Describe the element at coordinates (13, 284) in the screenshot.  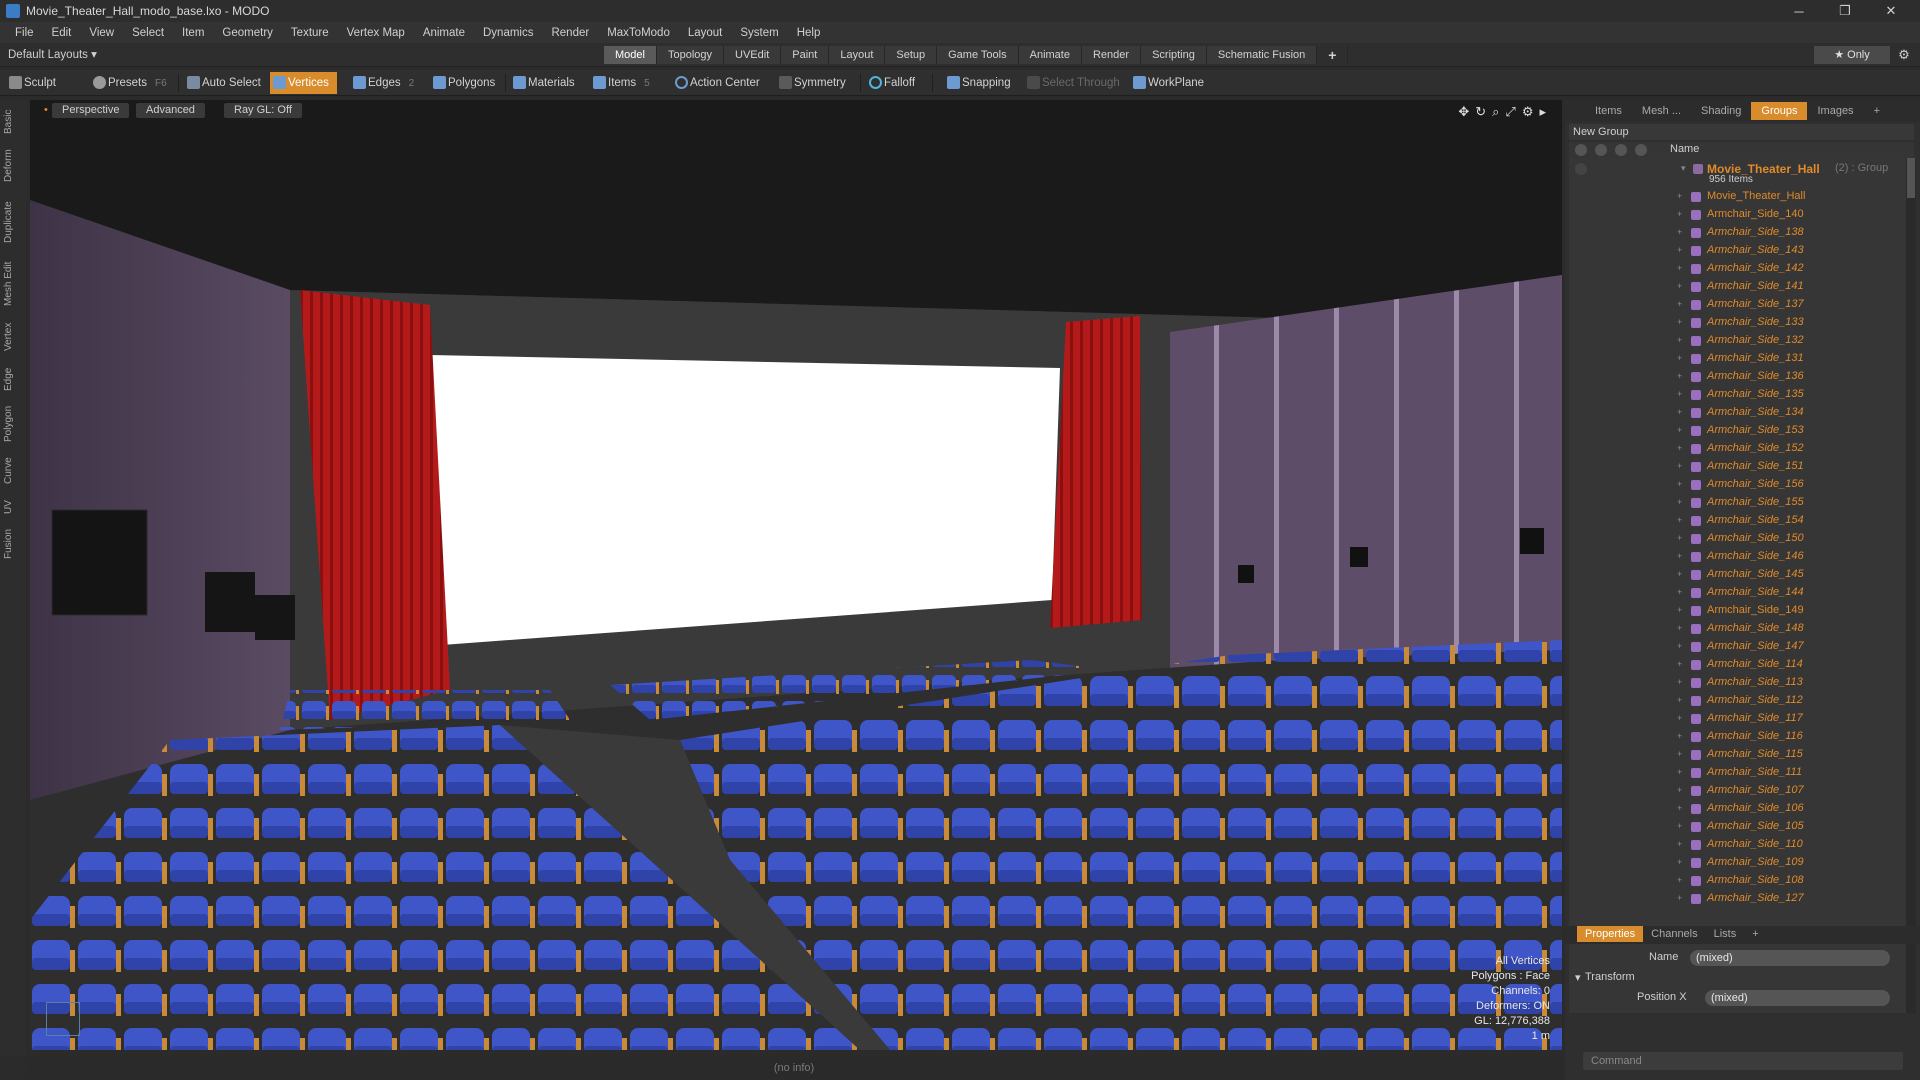
I see `tab-mesh-edit: Mesh Edit` at that location.